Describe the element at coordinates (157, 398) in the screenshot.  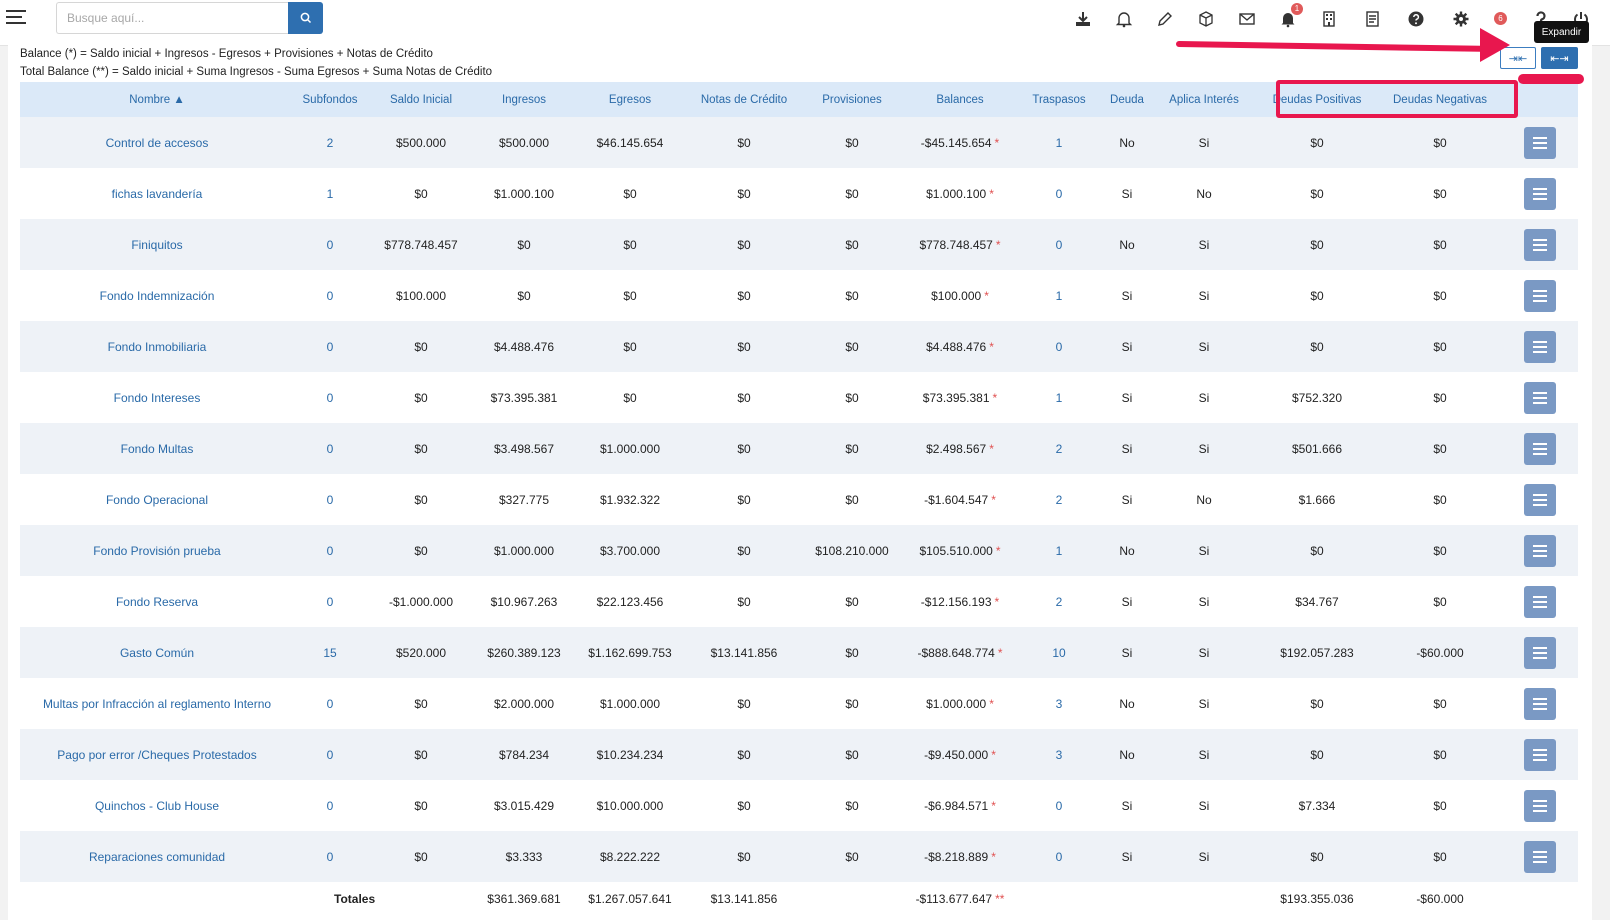
I see `fund-name-link: Fondo Intereses` at that location.